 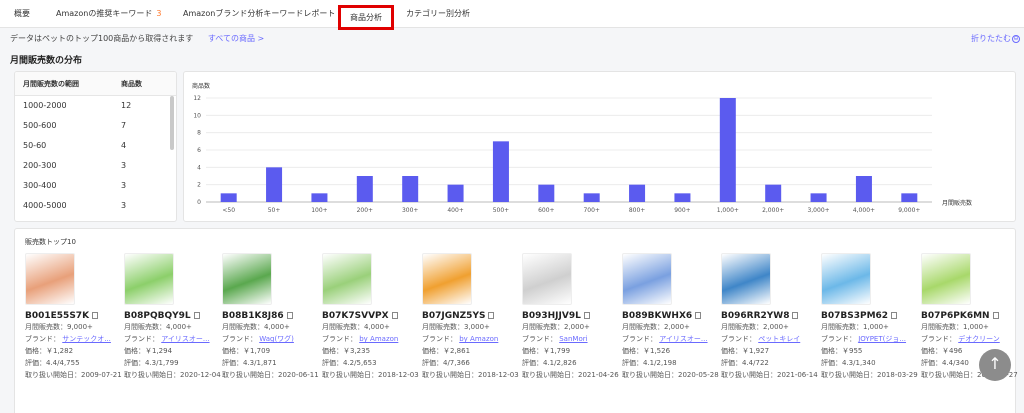 What do you see at coordinates (199, 133) in the screenshot?
I see `y-tick-label: 8` at bounding box center [199, 133].